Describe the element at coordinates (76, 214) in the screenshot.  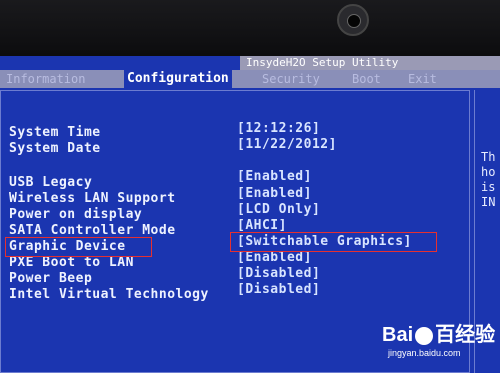
I see `setting-label-power-on-display: Power on display` at that location.